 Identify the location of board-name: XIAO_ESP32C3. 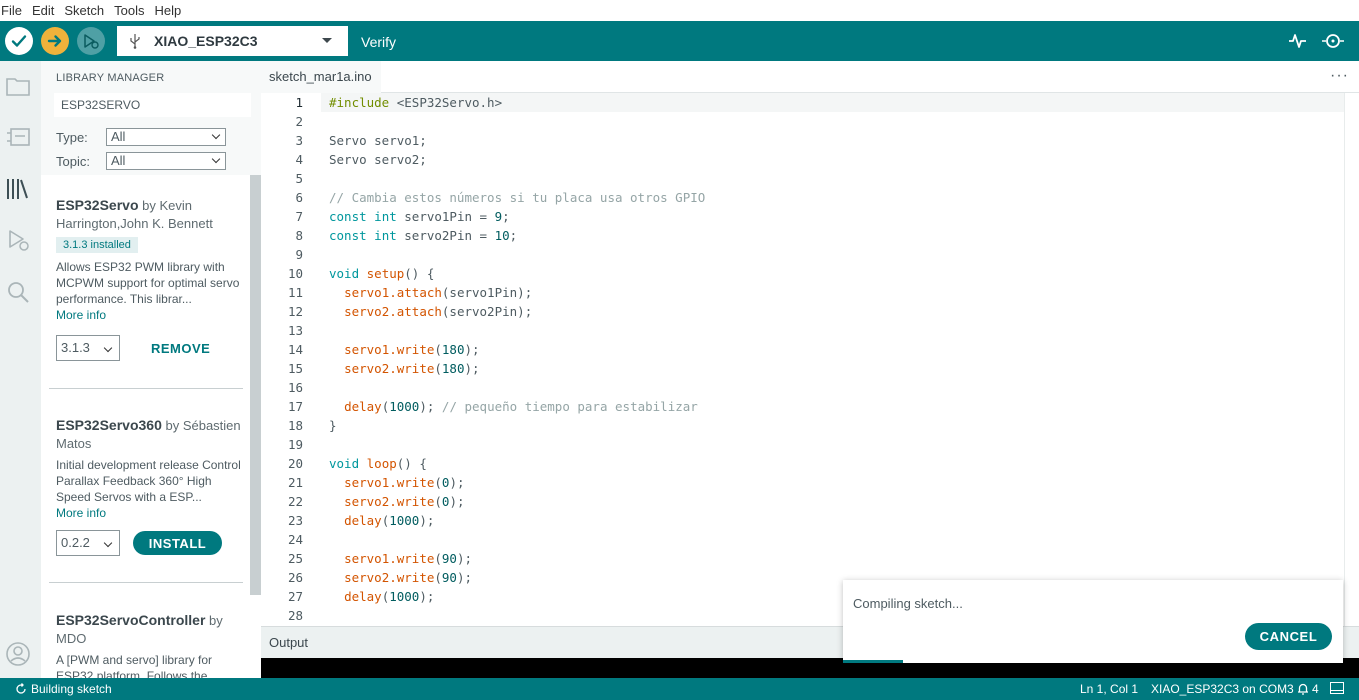
(206, 41).